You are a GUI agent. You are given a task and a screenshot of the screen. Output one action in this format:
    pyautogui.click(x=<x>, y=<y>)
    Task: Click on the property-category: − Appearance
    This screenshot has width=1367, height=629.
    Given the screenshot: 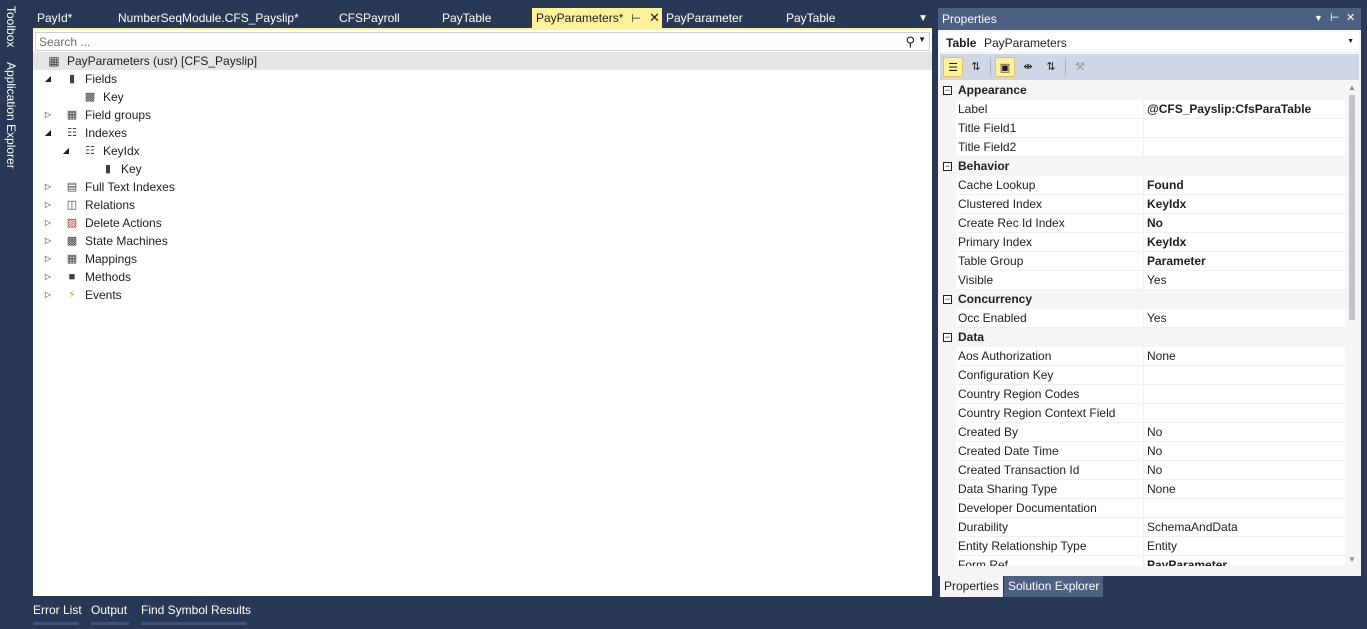 What is the action you would take?
    pyautogui.click(x=1142, y=90)
    